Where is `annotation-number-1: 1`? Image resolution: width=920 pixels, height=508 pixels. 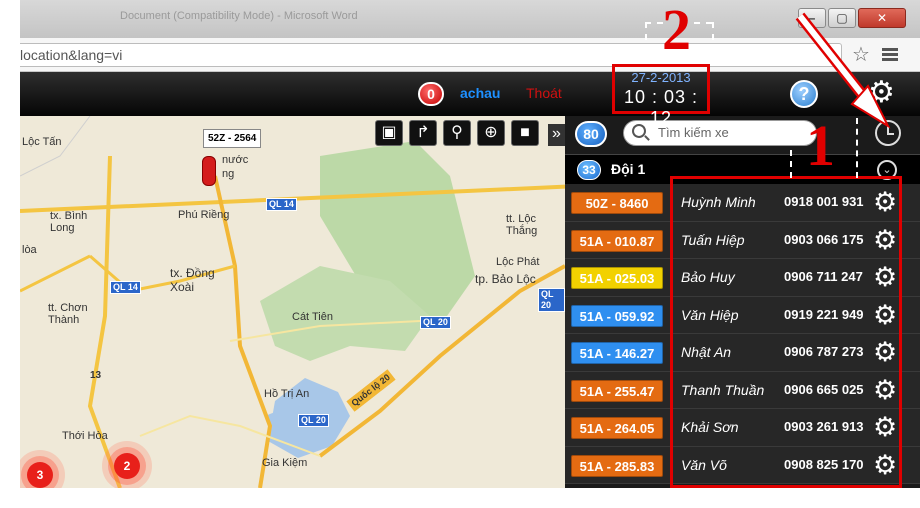
annotation-number-1: 1 is located at coordinates (820, 145).